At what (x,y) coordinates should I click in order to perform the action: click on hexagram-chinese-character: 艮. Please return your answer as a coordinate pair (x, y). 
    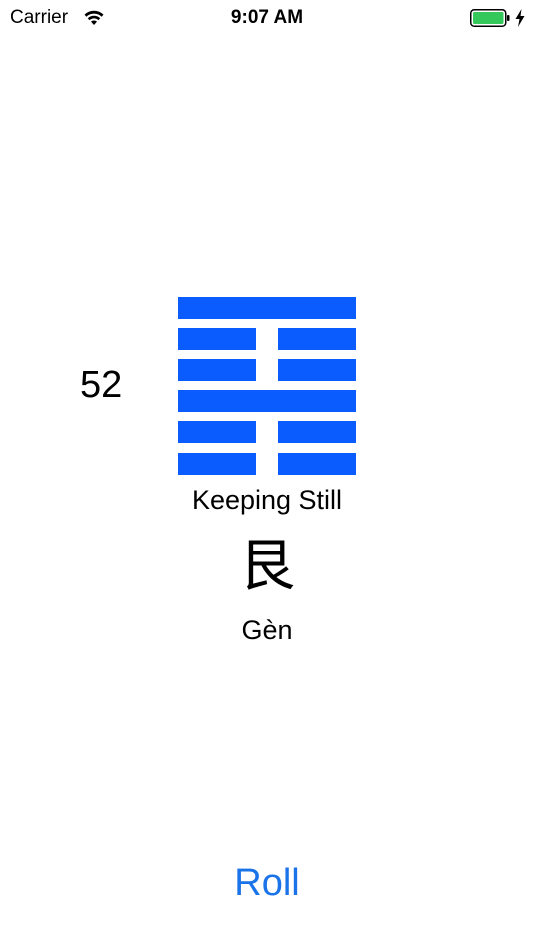
    Looking at the image, I should click on (267, 565).